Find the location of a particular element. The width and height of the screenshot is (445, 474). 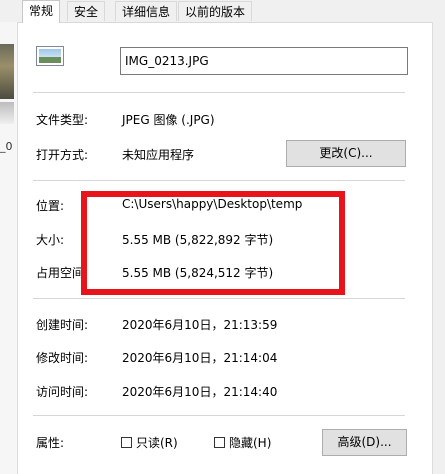

readonly-label: 只读(R) is located at coordinates (157, 442).